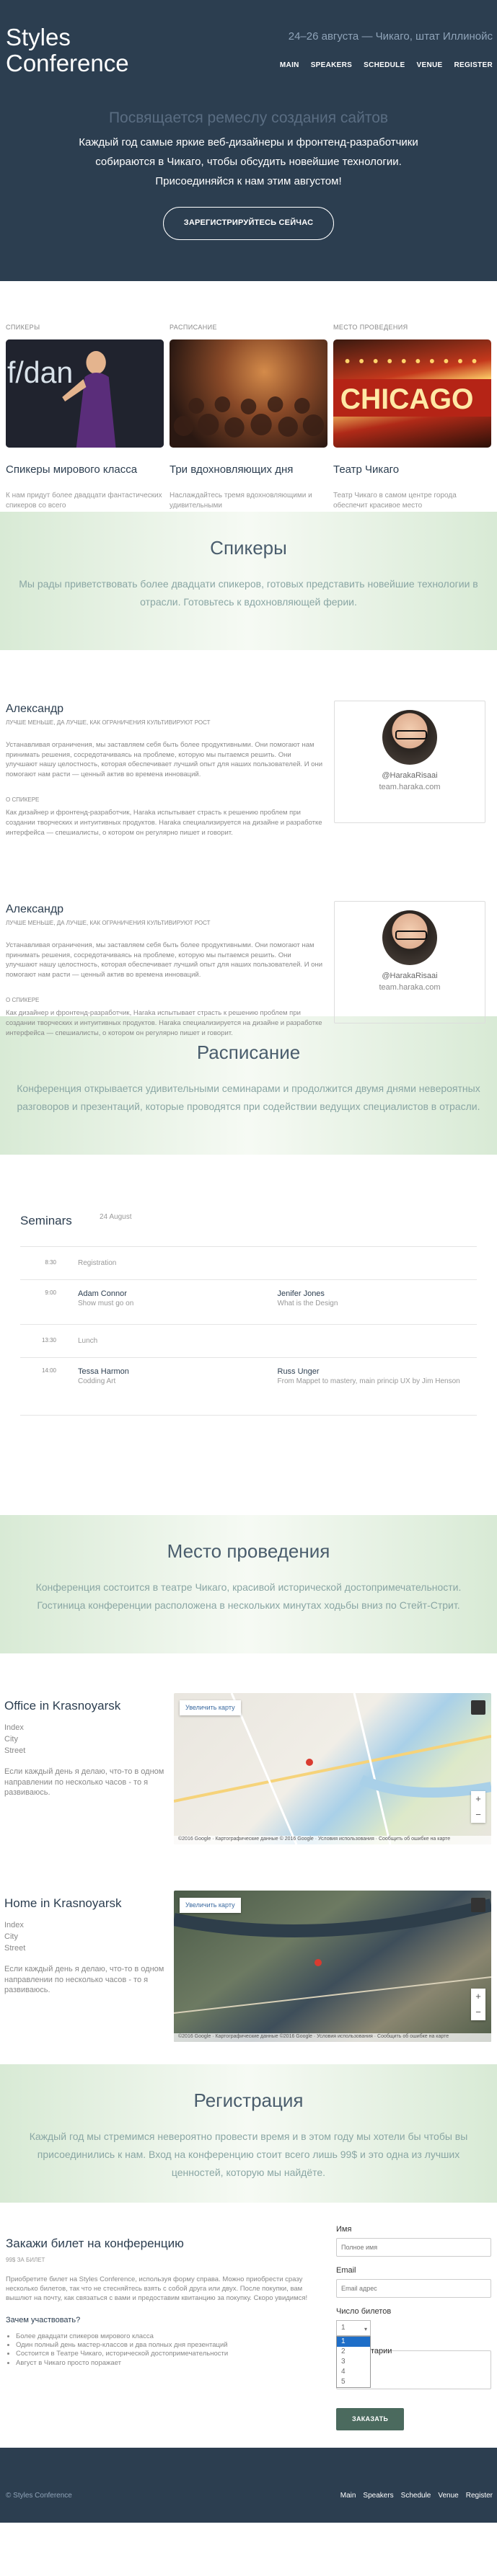 This screenshot has height=2576, width=497. Describe the element at coordinates (15, 1948) in the screenshot. I see `address-street: Street` at that location.